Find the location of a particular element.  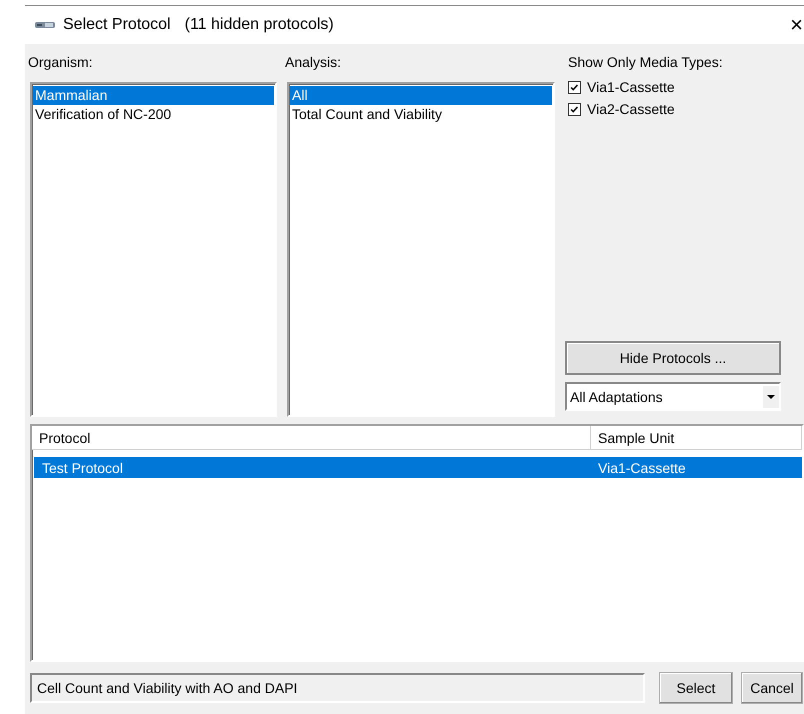

organism-item: Mammalian is located at coordinates (153, 95).